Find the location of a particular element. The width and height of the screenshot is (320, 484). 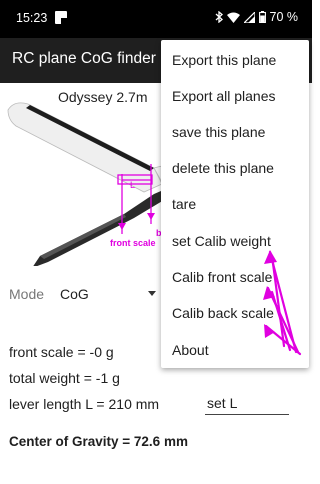

menu-item-about: About is located at coordinates (235, 350).